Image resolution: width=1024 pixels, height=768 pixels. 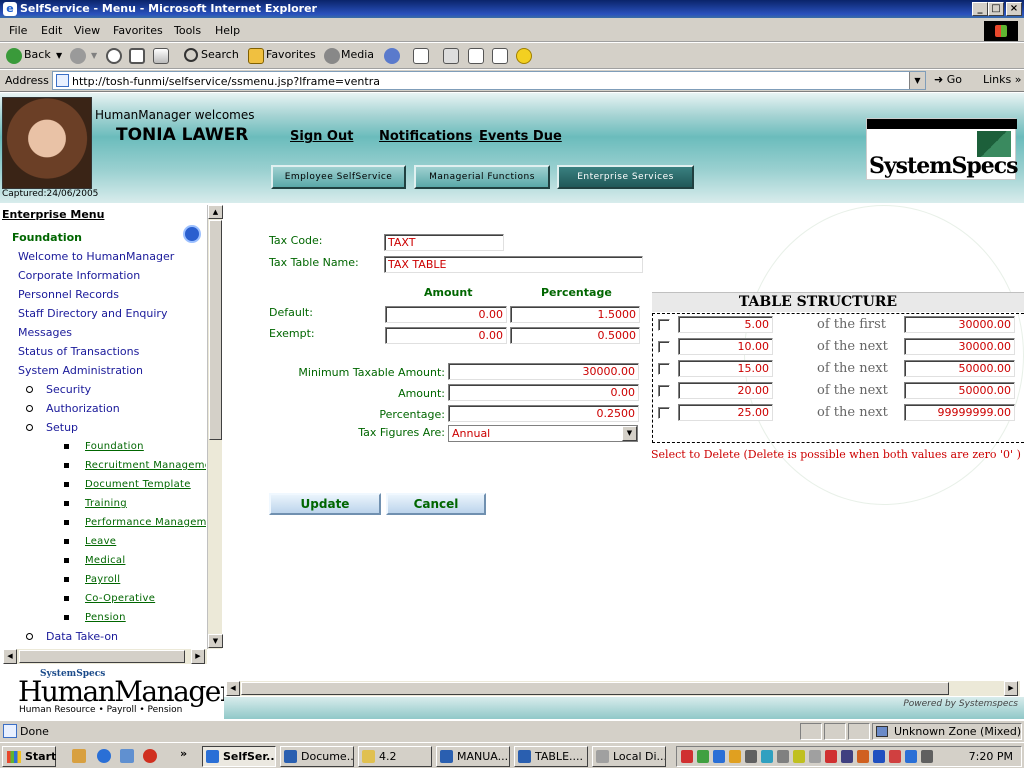 What do you see at coordinates (78, 56) in the screenshot?
I see `forward-arrow-icon` at bounding box center [78, 56].